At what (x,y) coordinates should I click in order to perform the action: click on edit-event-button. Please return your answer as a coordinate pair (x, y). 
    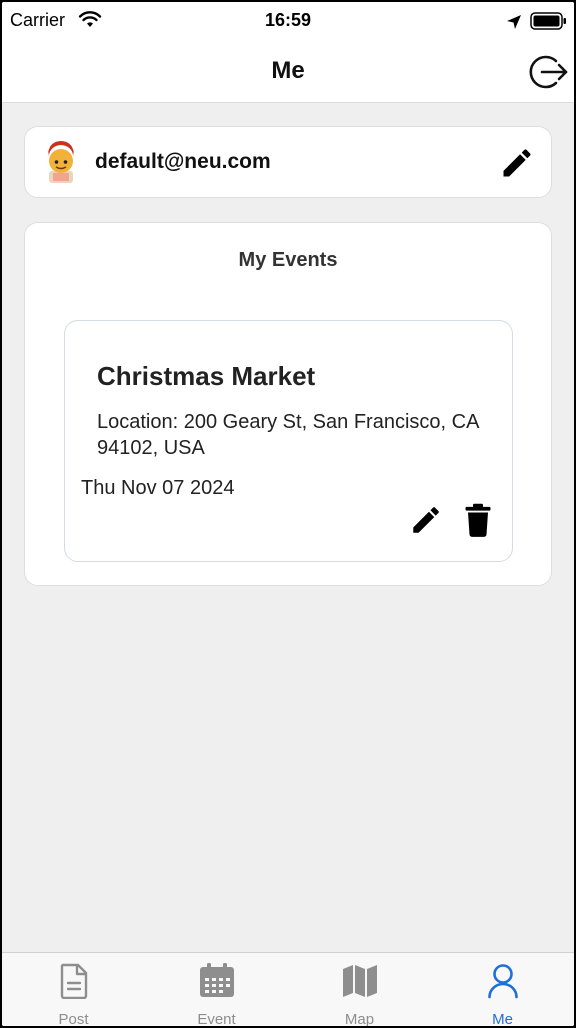
    Looking at the image, I should click on (426, 520).